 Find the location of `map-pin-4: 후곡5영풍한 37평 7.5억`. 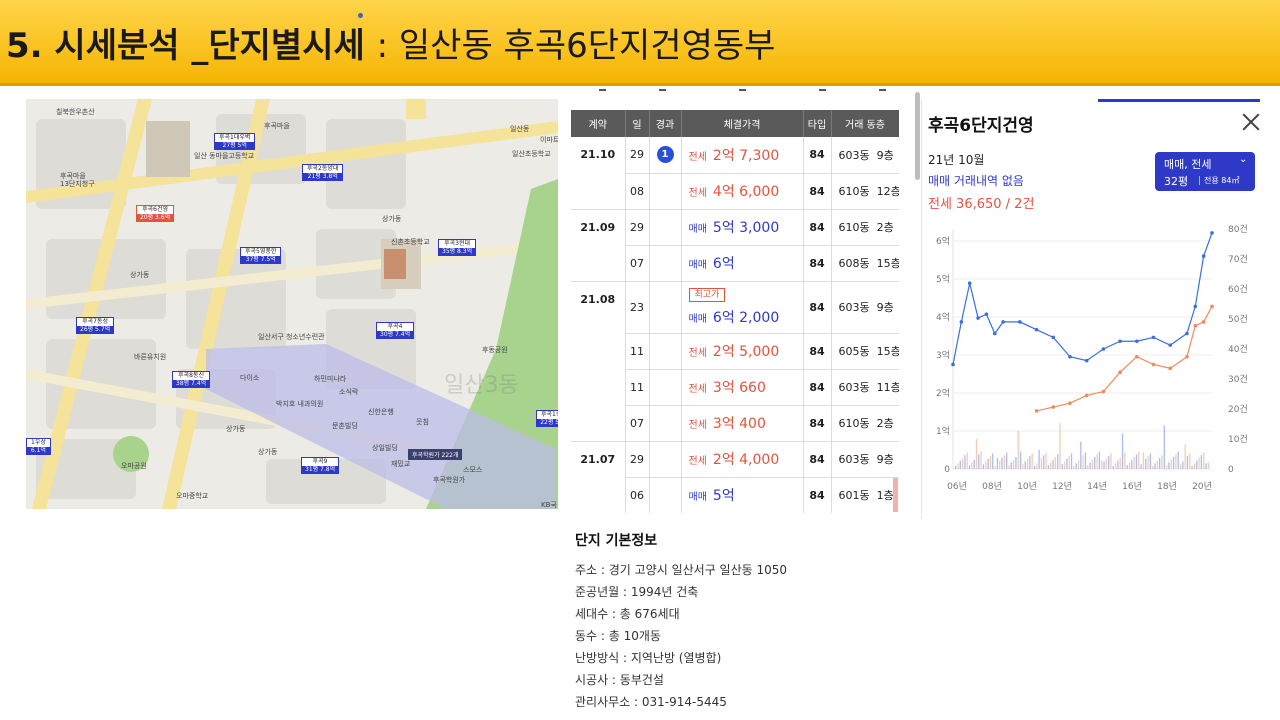

map-pin-4: 후곡5영풍한 37평 7.5억 is located at coordinates (261, 255).